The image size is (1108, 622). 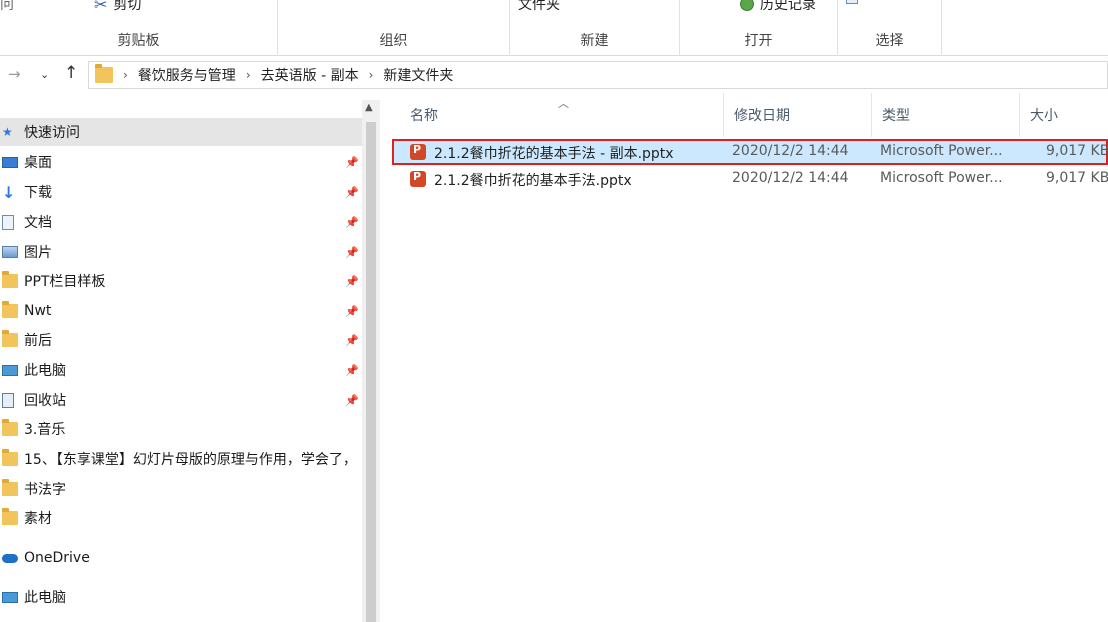 What do you see at coordinates (539, 7) in the screenshot?
I see `new-folder-button: 文件夹` at bounding box center [539, 7].